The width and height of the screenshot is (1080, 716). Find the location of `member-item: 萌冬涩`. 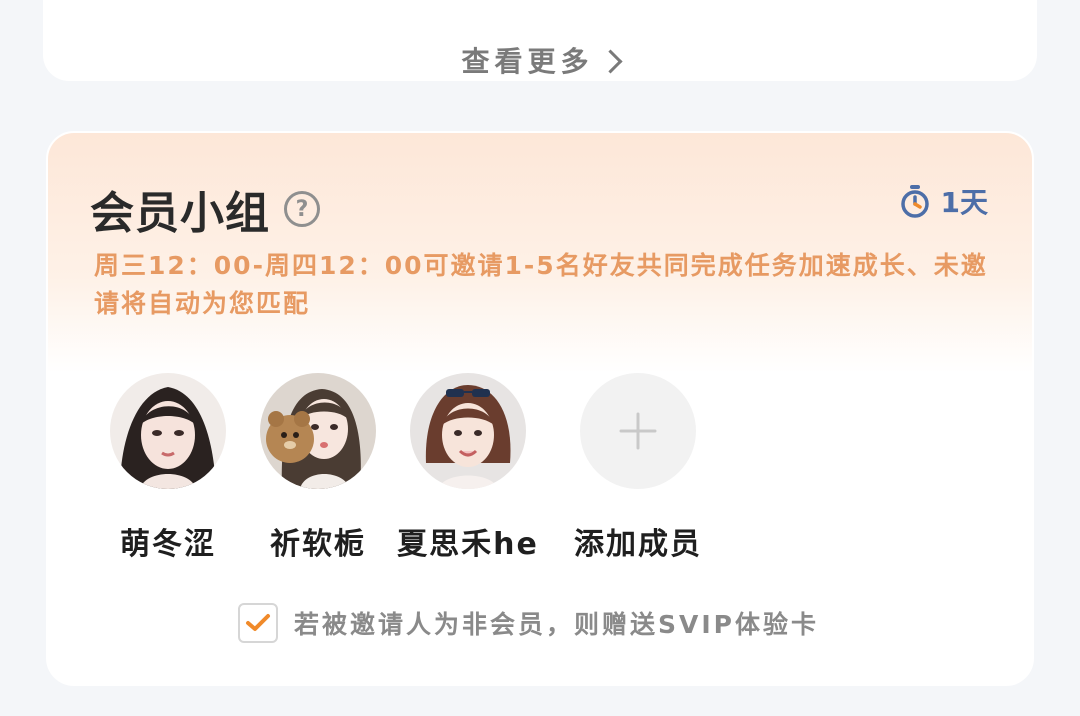

member-item: 萌冬涩 is located at coordinates (168, 468).